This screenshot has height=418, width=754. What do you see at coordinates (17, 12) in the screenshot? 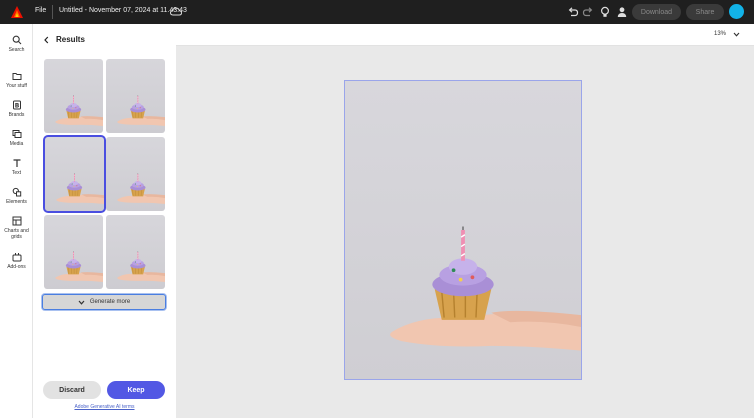
I see `adobe-express-logo-icon` at bounding box center [17, 12].